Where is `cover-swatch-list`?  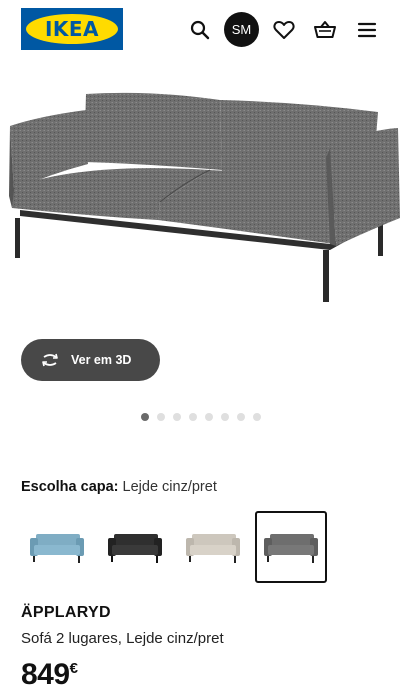
cover-swatch-list is located at coordinates (177, 547).